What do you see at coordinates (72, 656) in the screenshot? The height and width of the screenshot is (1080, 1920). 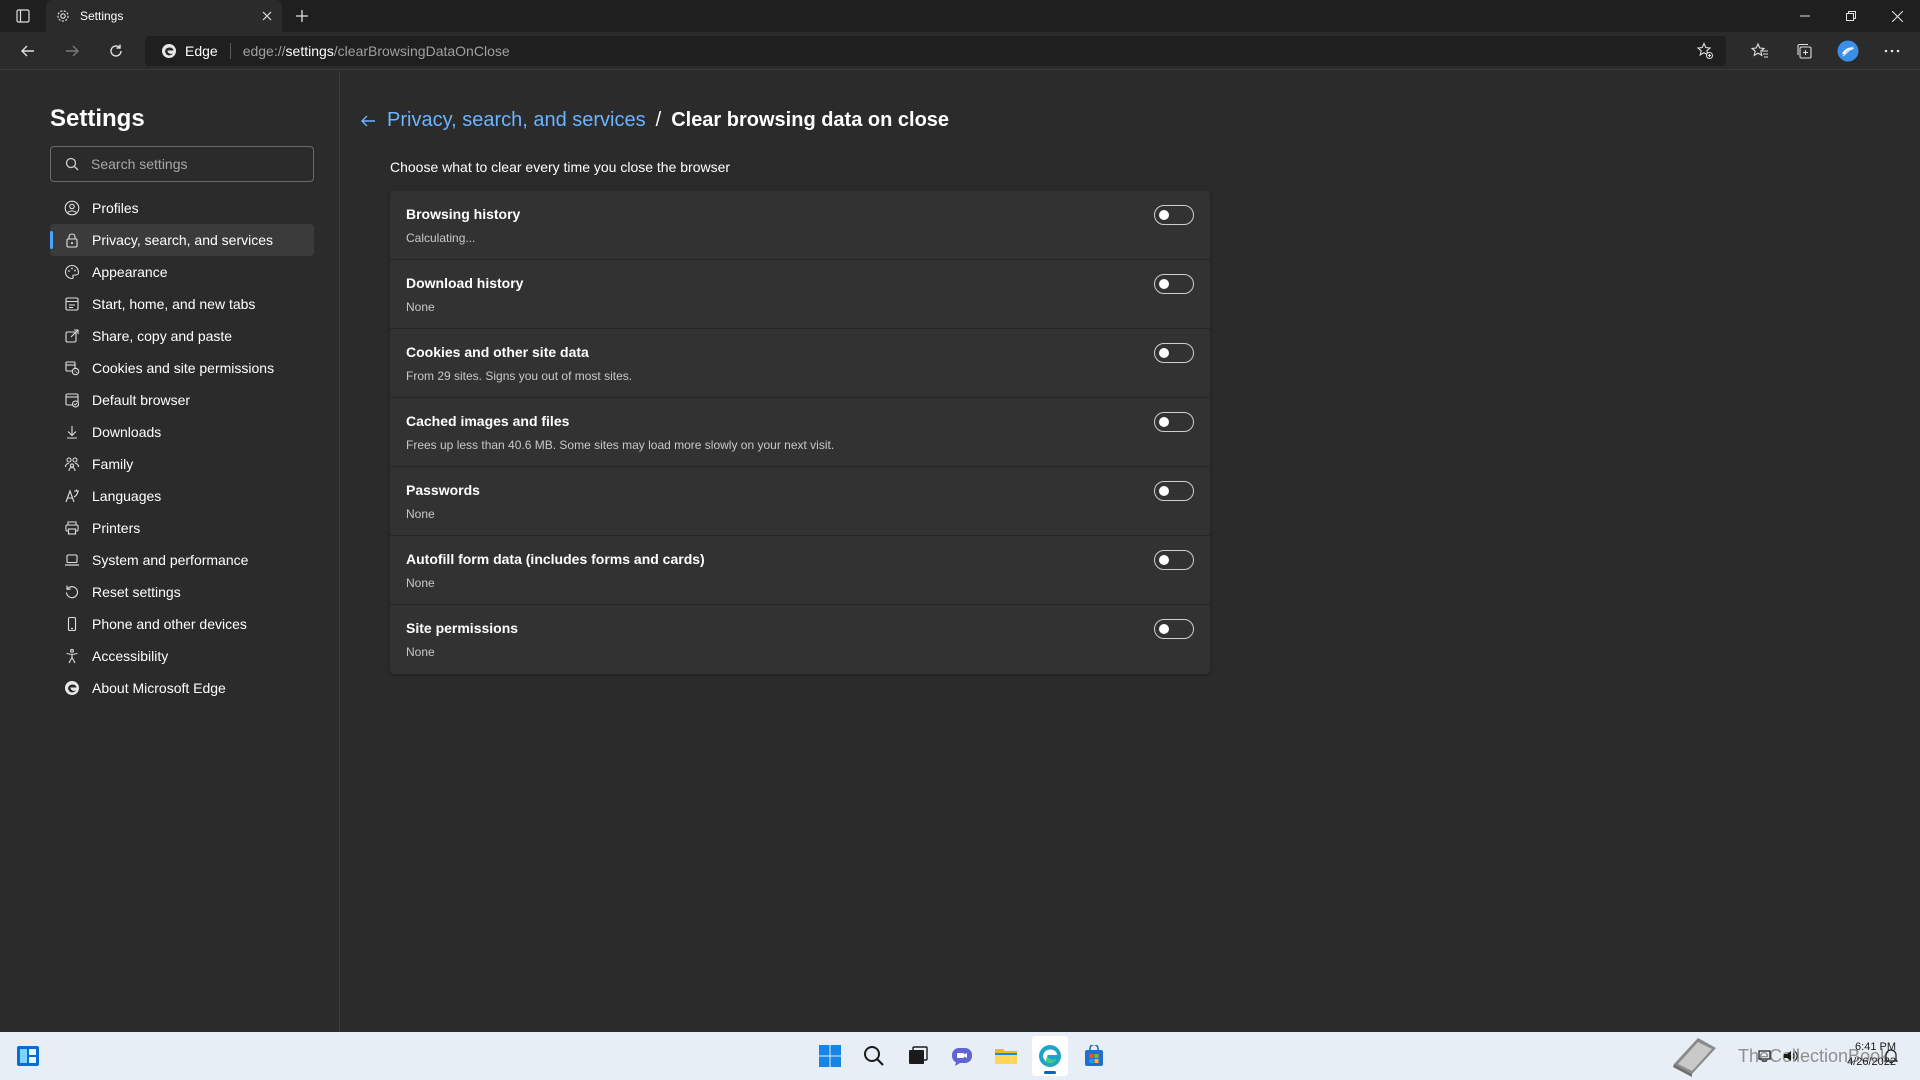 I see `accessibility-icon` at bounding box center [72, 656].